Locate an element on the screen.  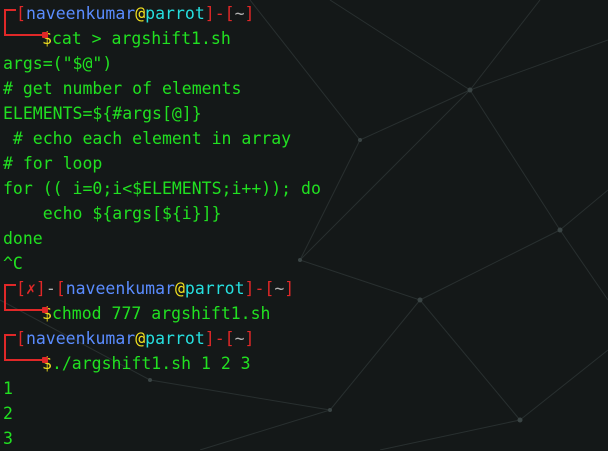
command-line: $chmod 777 argshift1.sh is located at coordinates (305, 311).